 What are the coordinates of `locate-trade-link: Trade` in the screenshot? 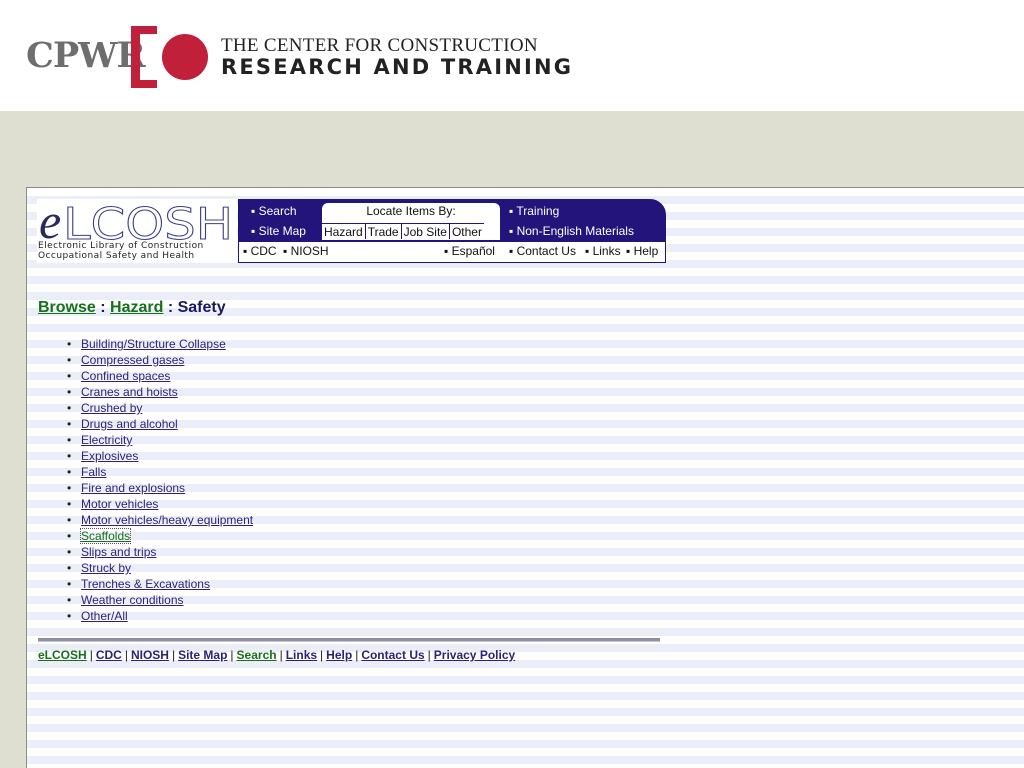 It's located at (383, 231).